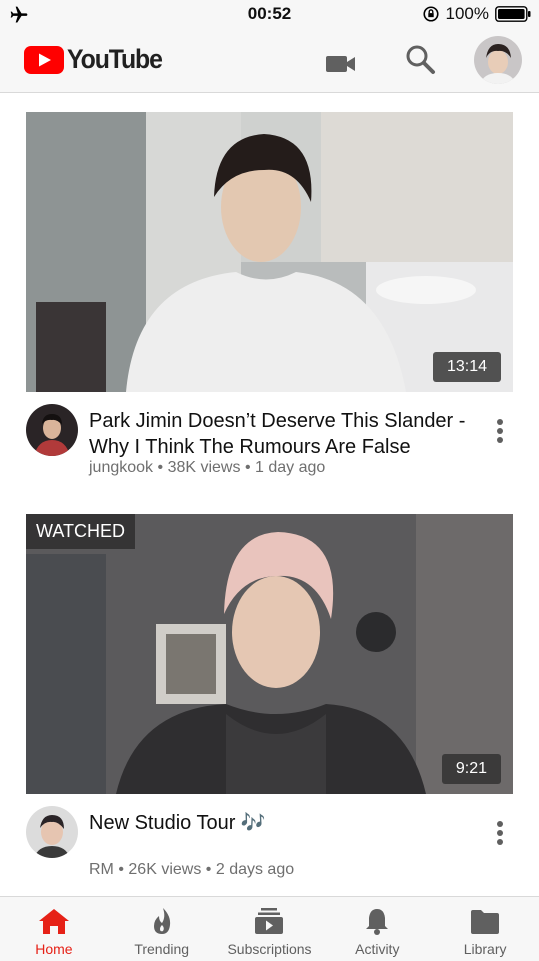 This screenshot has height=961, width=539. What do you see at coordinates (44, 59) in the screenshot?
I see `youtube-play-logo-icon` at bounding box center [44, 59].